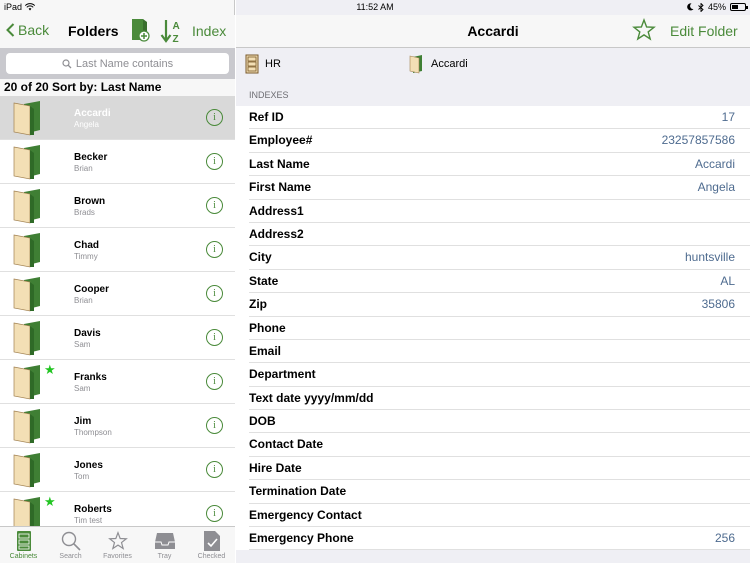 Image resolution: width=750 pixels, height=563 pixels. Describe the element at coordinates (499, 235) in the screenshot. I see `index-row: Address2` at that location.